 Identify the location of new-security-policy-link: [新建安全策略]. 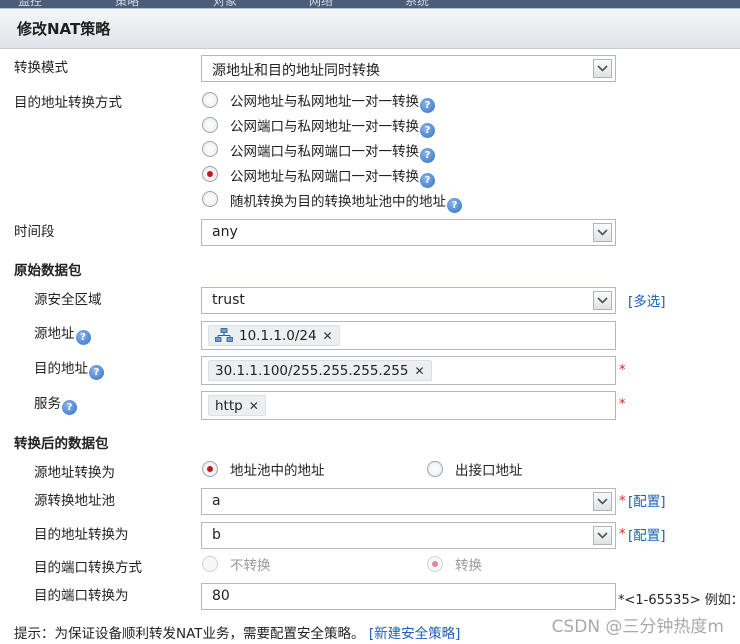
(415, 634).